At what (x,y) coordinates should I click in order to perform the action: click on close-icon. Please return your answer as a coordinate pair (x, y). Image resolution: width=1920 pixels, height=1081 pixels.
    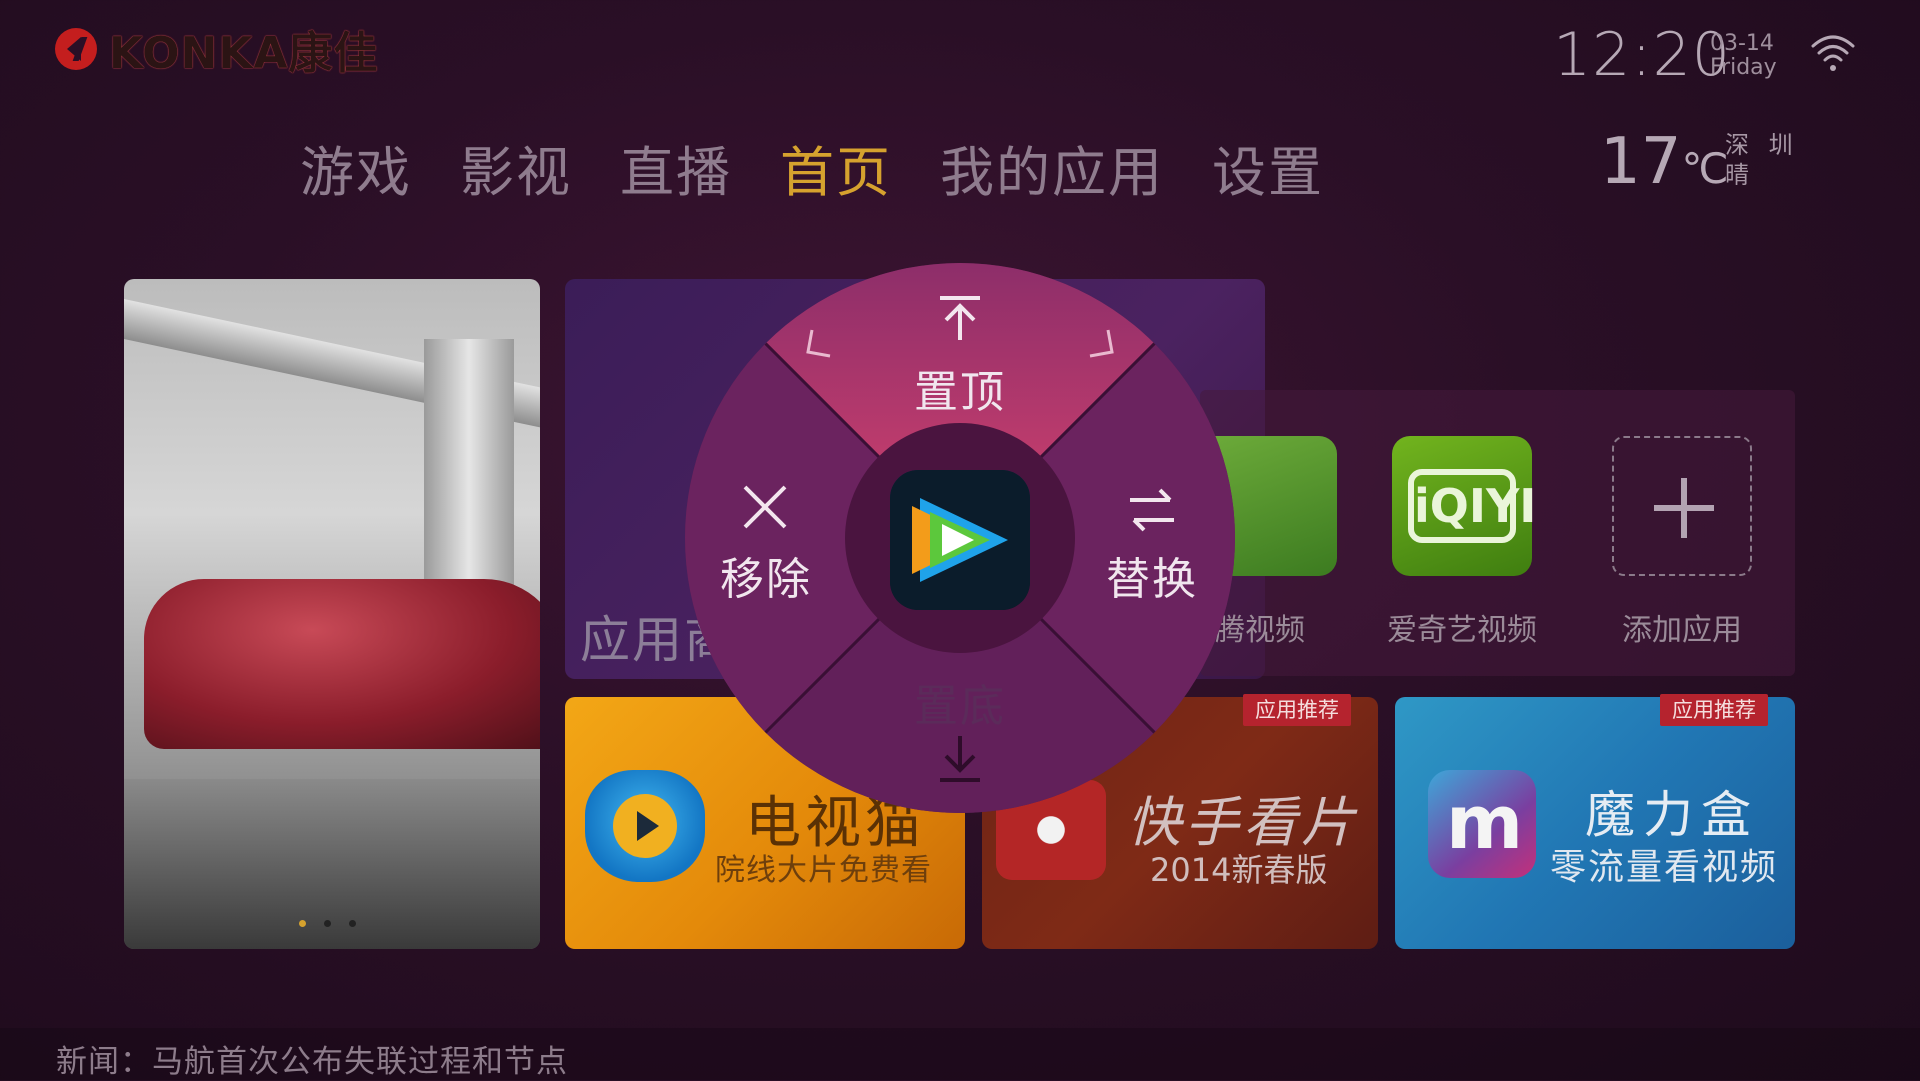
    Looking at the image, I should click on (765, 507).